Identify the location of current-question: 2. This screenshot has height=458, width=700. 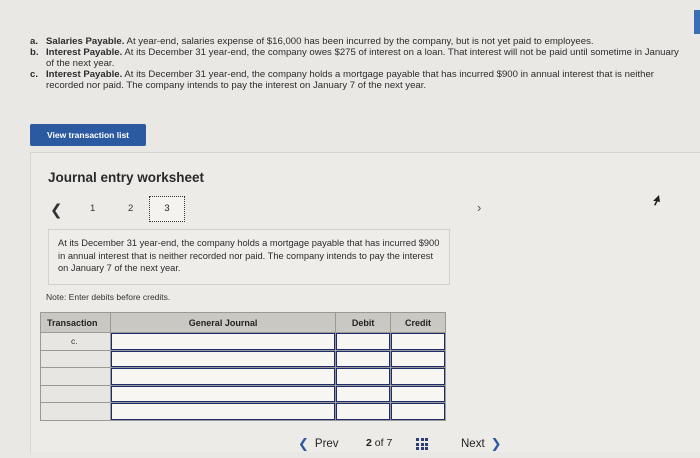
(369, 443).